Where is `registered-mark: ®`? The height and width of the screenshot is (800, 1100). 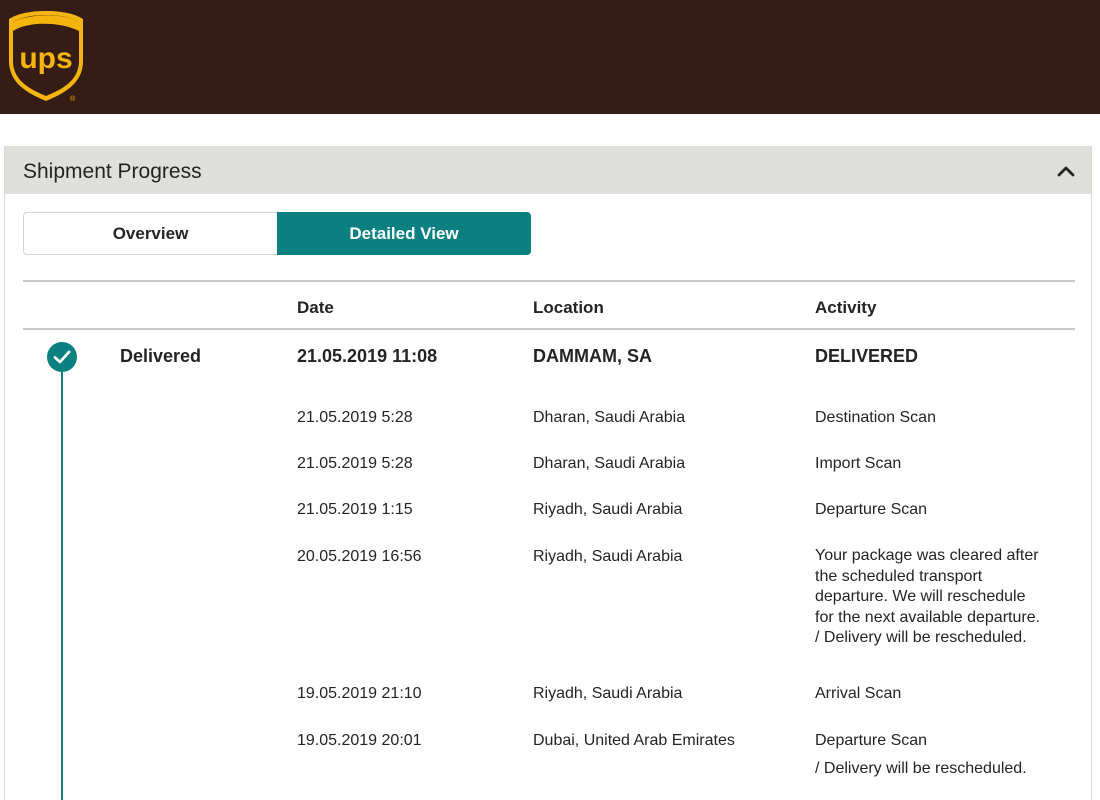
registered-mark: ® is located at coordinates (73, 99).